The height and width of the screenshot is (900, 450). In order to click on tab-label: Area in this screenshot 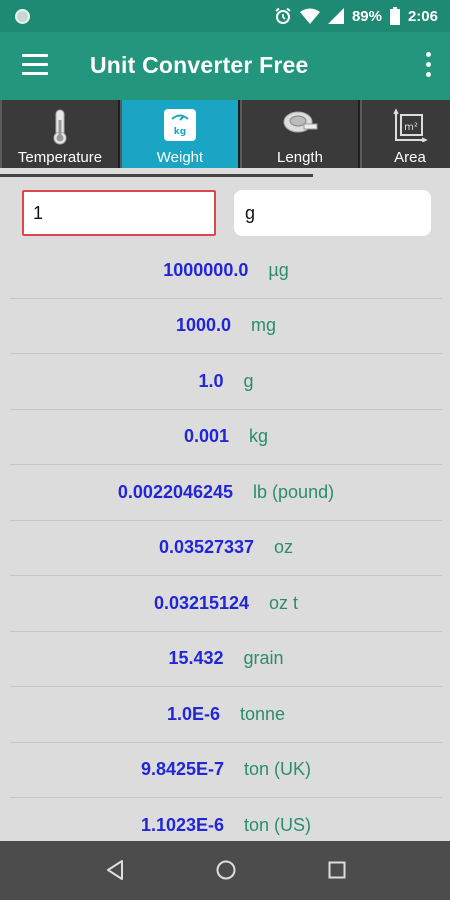, I will do `click(410, 157)`.